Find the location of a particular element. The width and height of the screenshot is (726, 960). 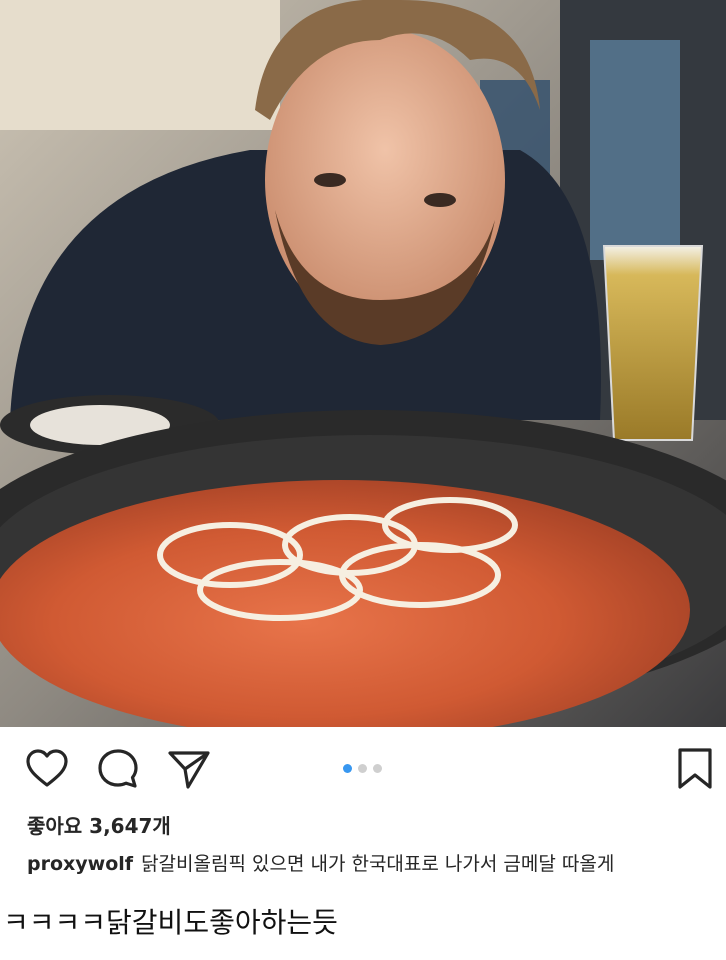

paper-plane-icon is located at coordinates (189, 769).